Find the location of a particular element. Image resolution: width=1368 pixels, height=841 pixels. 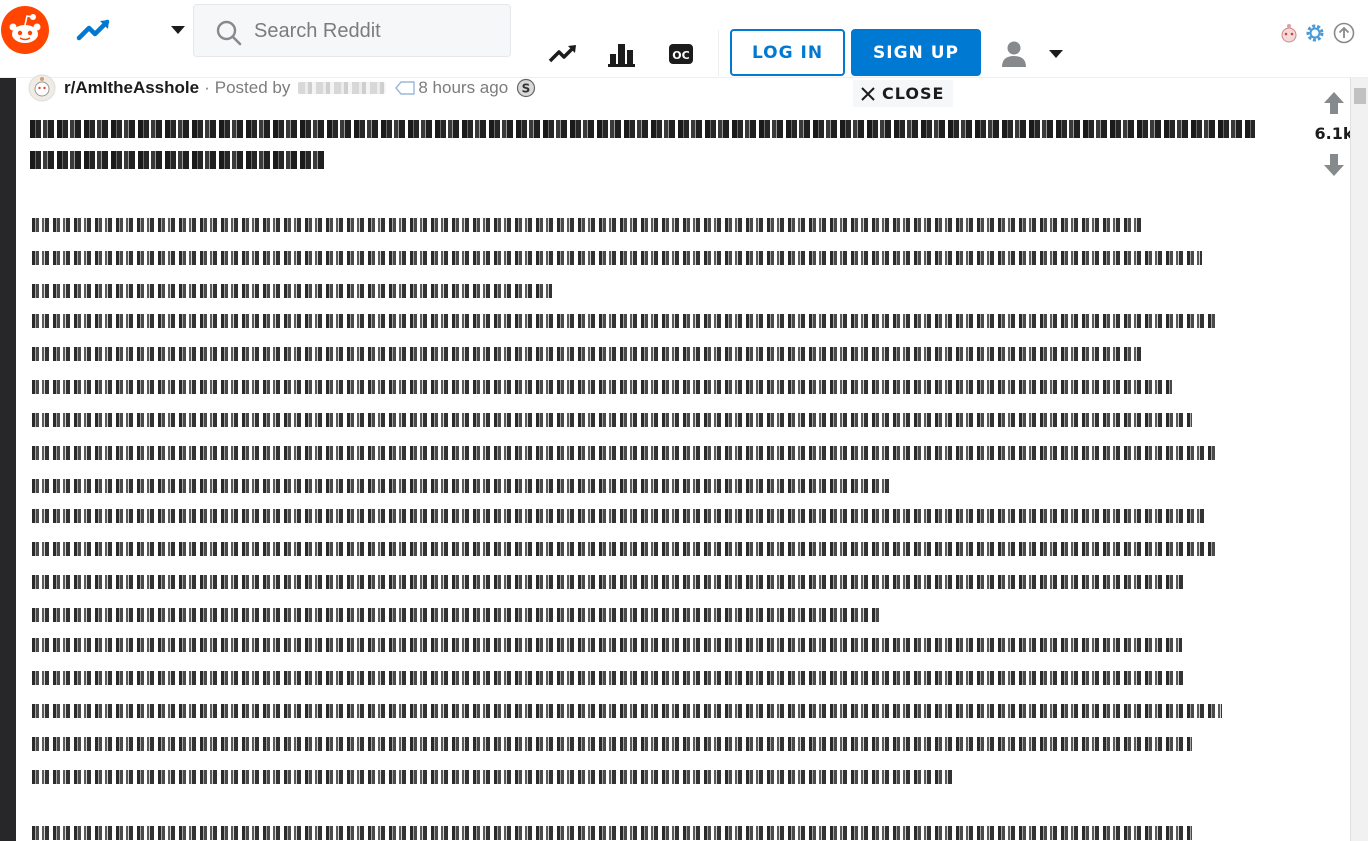

svg-text: OC is located at coordinates (680, 55).